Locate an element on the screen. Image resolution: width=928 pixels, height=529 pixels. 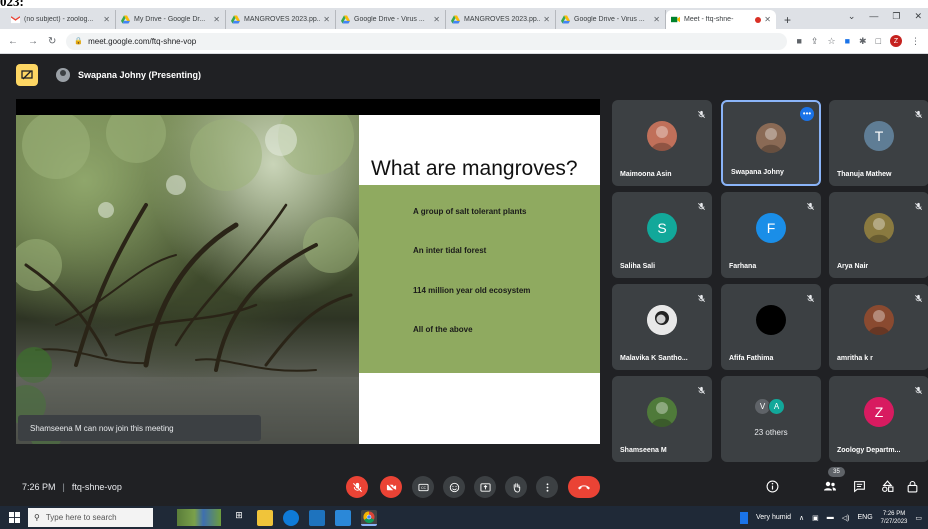
weather-text: Very humid is located at coordinates (773, 517).